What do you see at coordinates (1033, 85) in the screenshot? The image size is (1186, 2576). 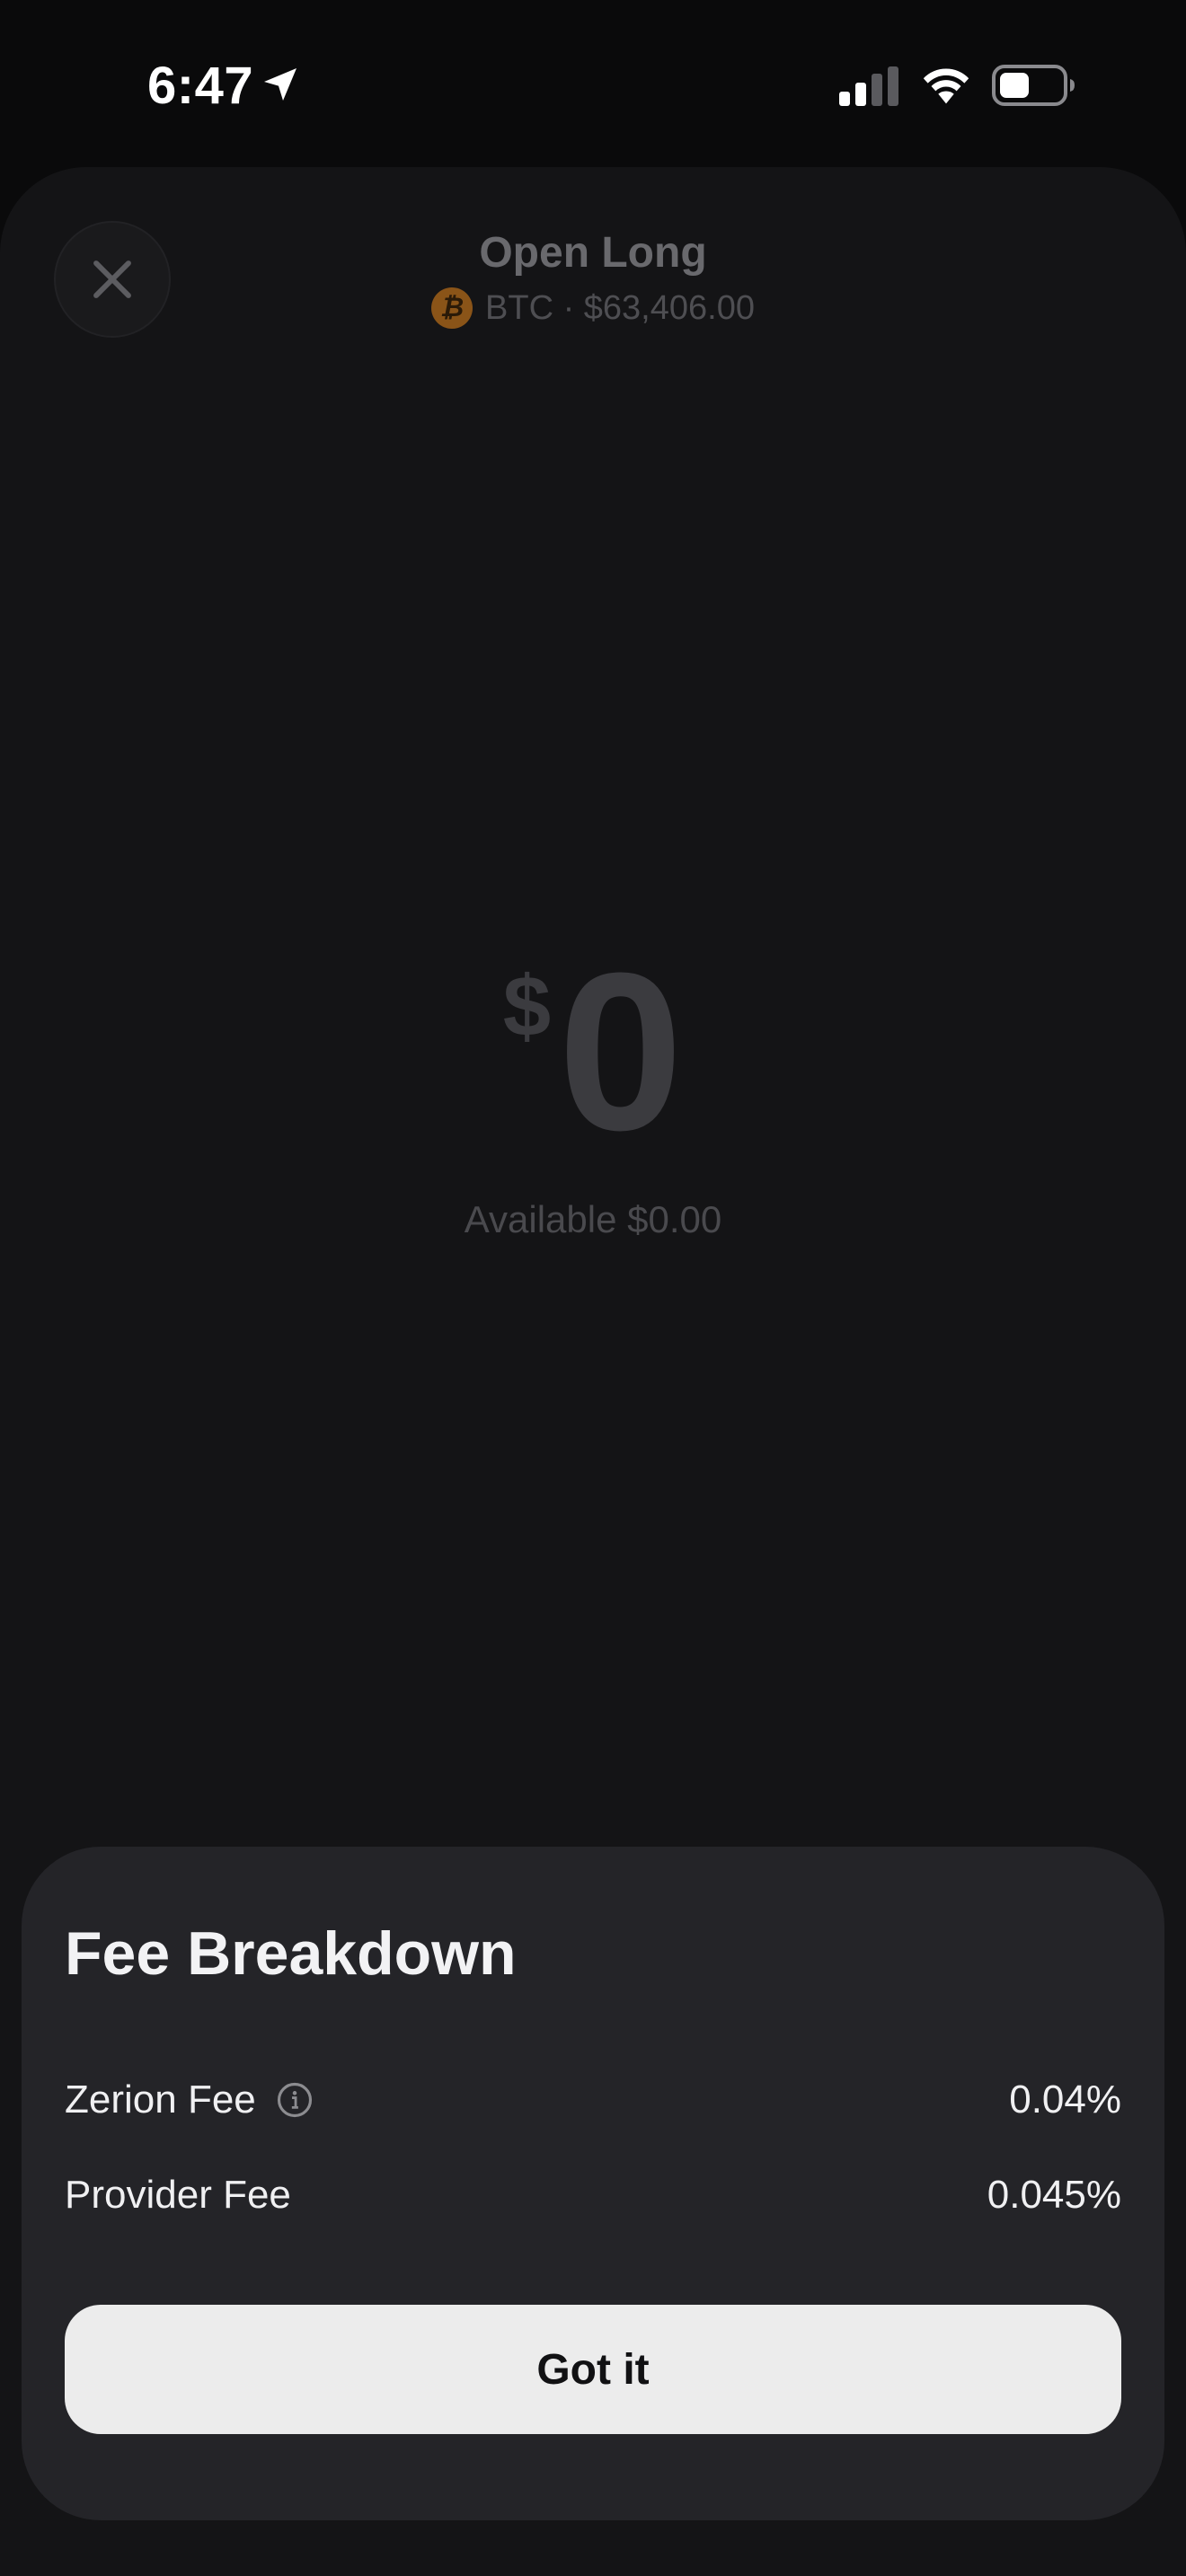 I see `battery-icon` at bounding box center [1033, 85].